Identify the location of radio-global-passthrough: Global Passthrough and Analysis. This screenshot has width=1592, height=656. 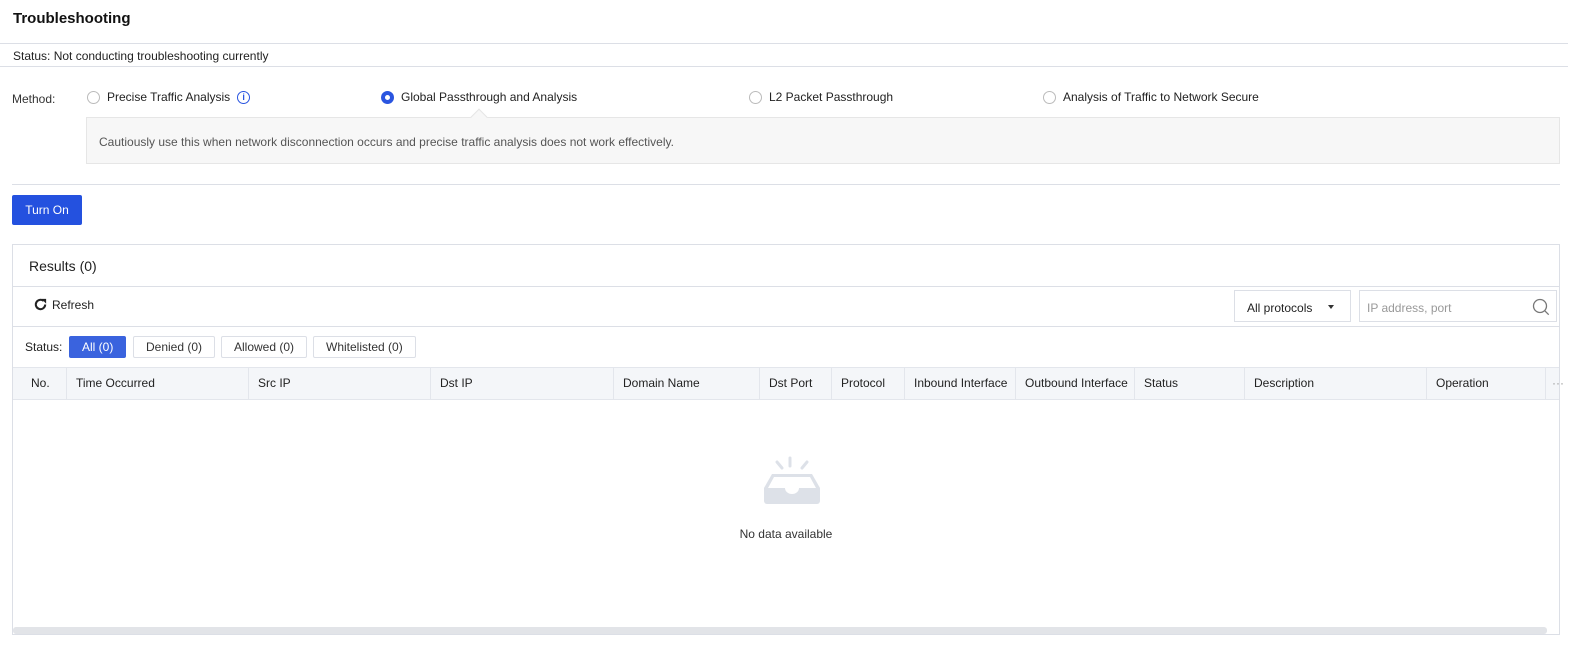
(479, 97).